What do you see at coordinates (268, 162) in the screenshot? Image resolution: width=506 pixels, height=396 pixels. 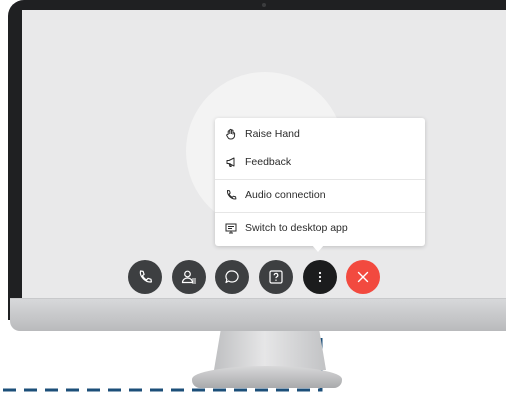 I see `menu-item-label: Feedback` at bounding box center [268, 162].